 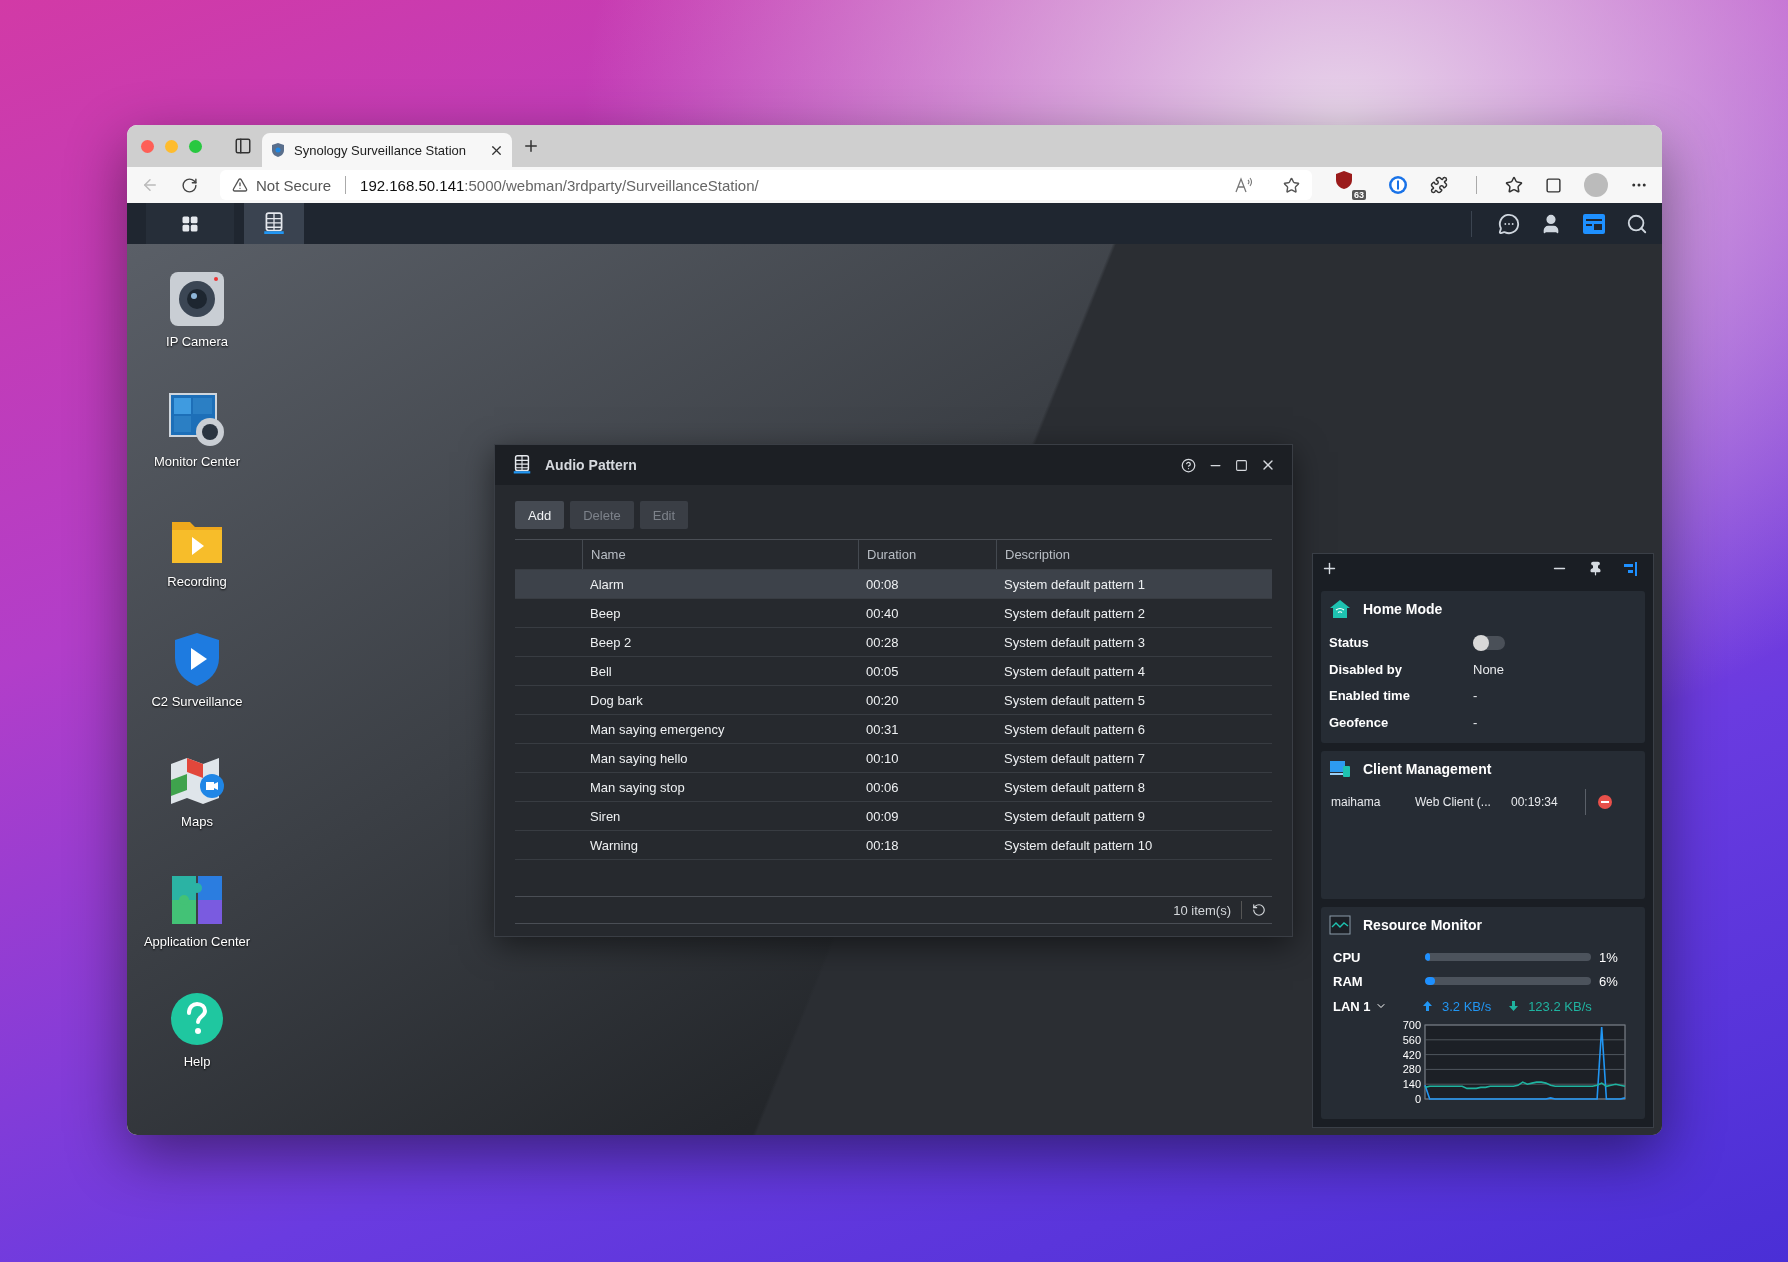 What do you see at coordinates (1259, 910) in the screenshot?
I see `refresh-icon` at bounding box center [1259, 910].